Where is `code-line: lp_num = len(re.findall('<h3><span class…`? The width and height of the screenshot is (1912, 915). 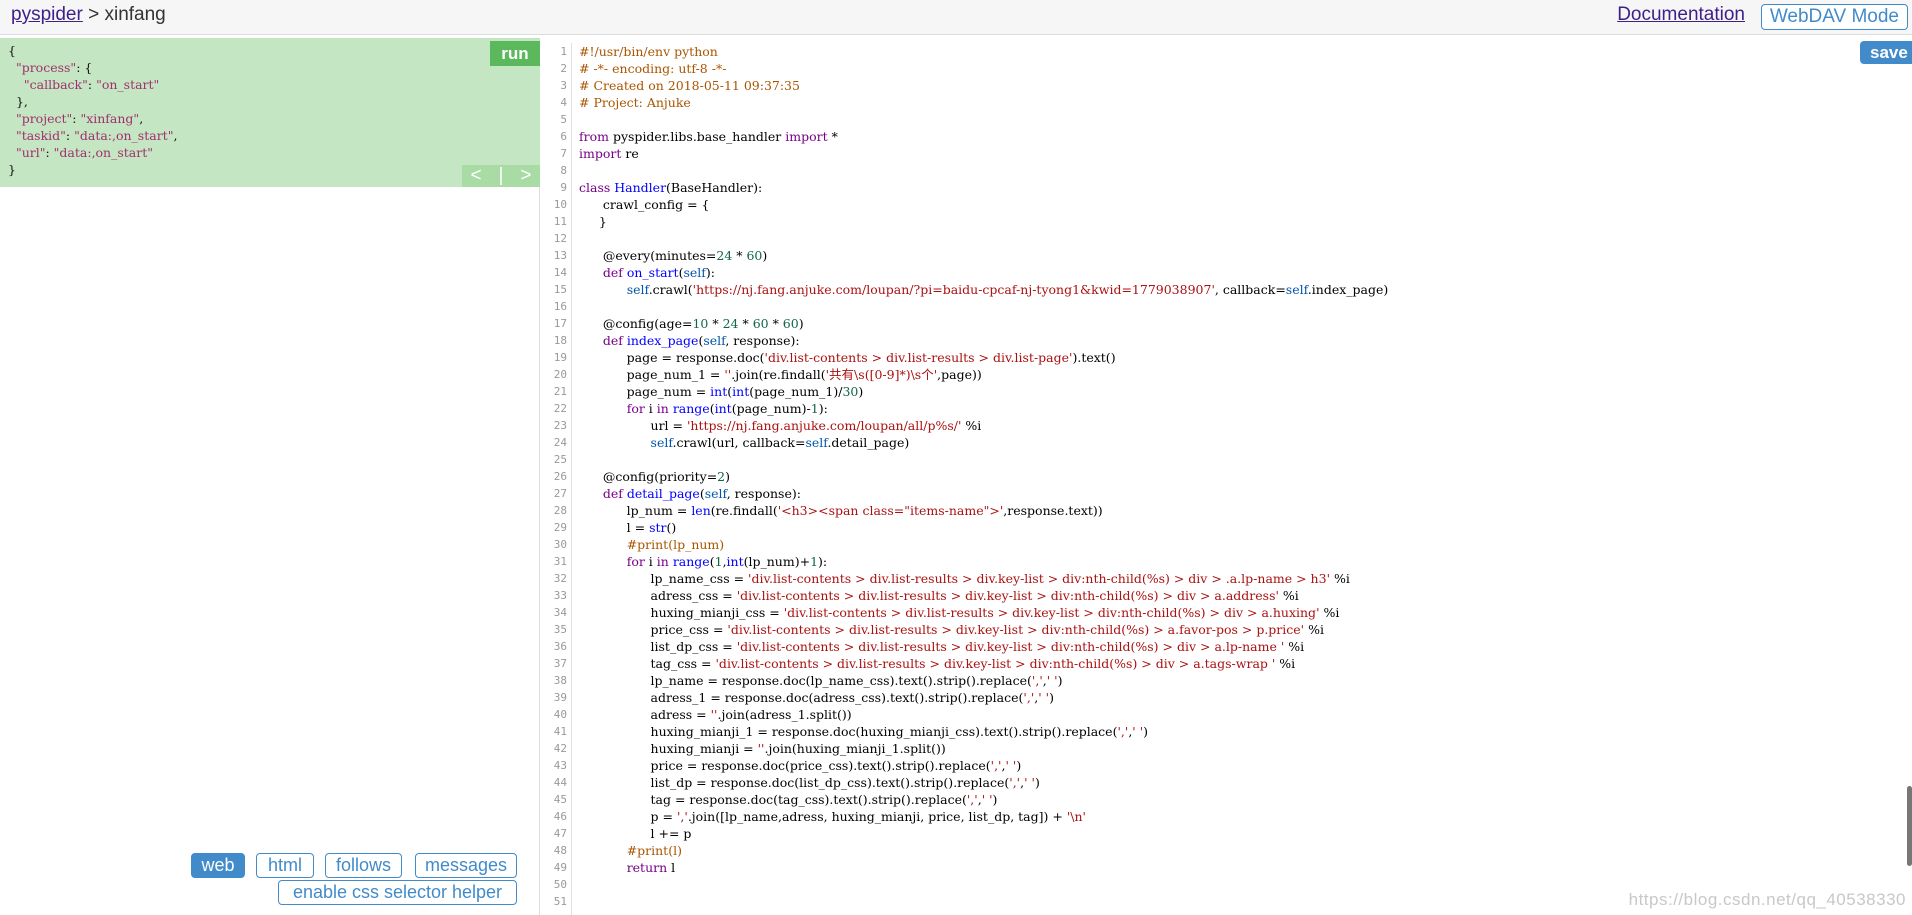 code-line: lp_num = len(re.findall('<h3><span class… is located at coordinates (1229, 510).